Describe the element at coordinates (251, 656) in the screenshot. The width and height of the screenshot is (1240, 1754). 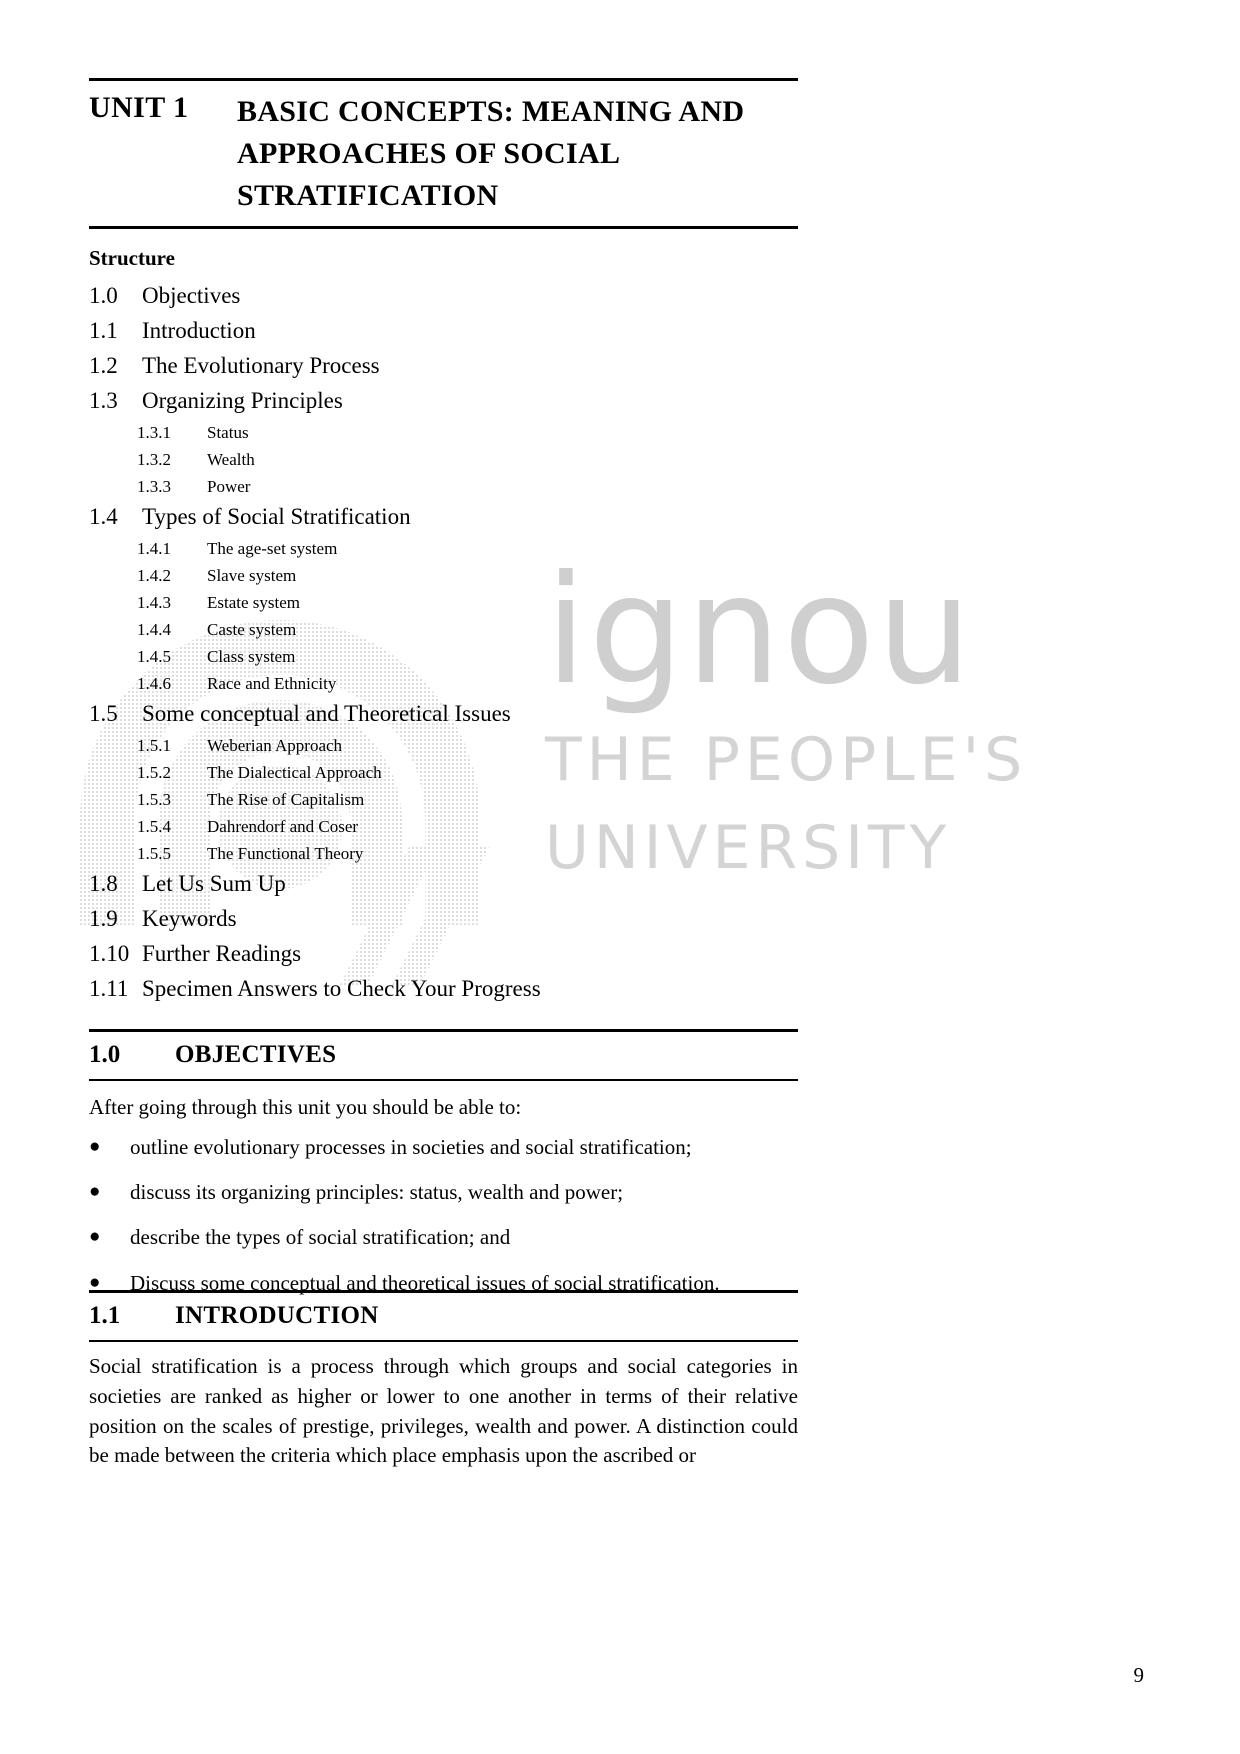
I see `toc-item-label: Class system` at that location.